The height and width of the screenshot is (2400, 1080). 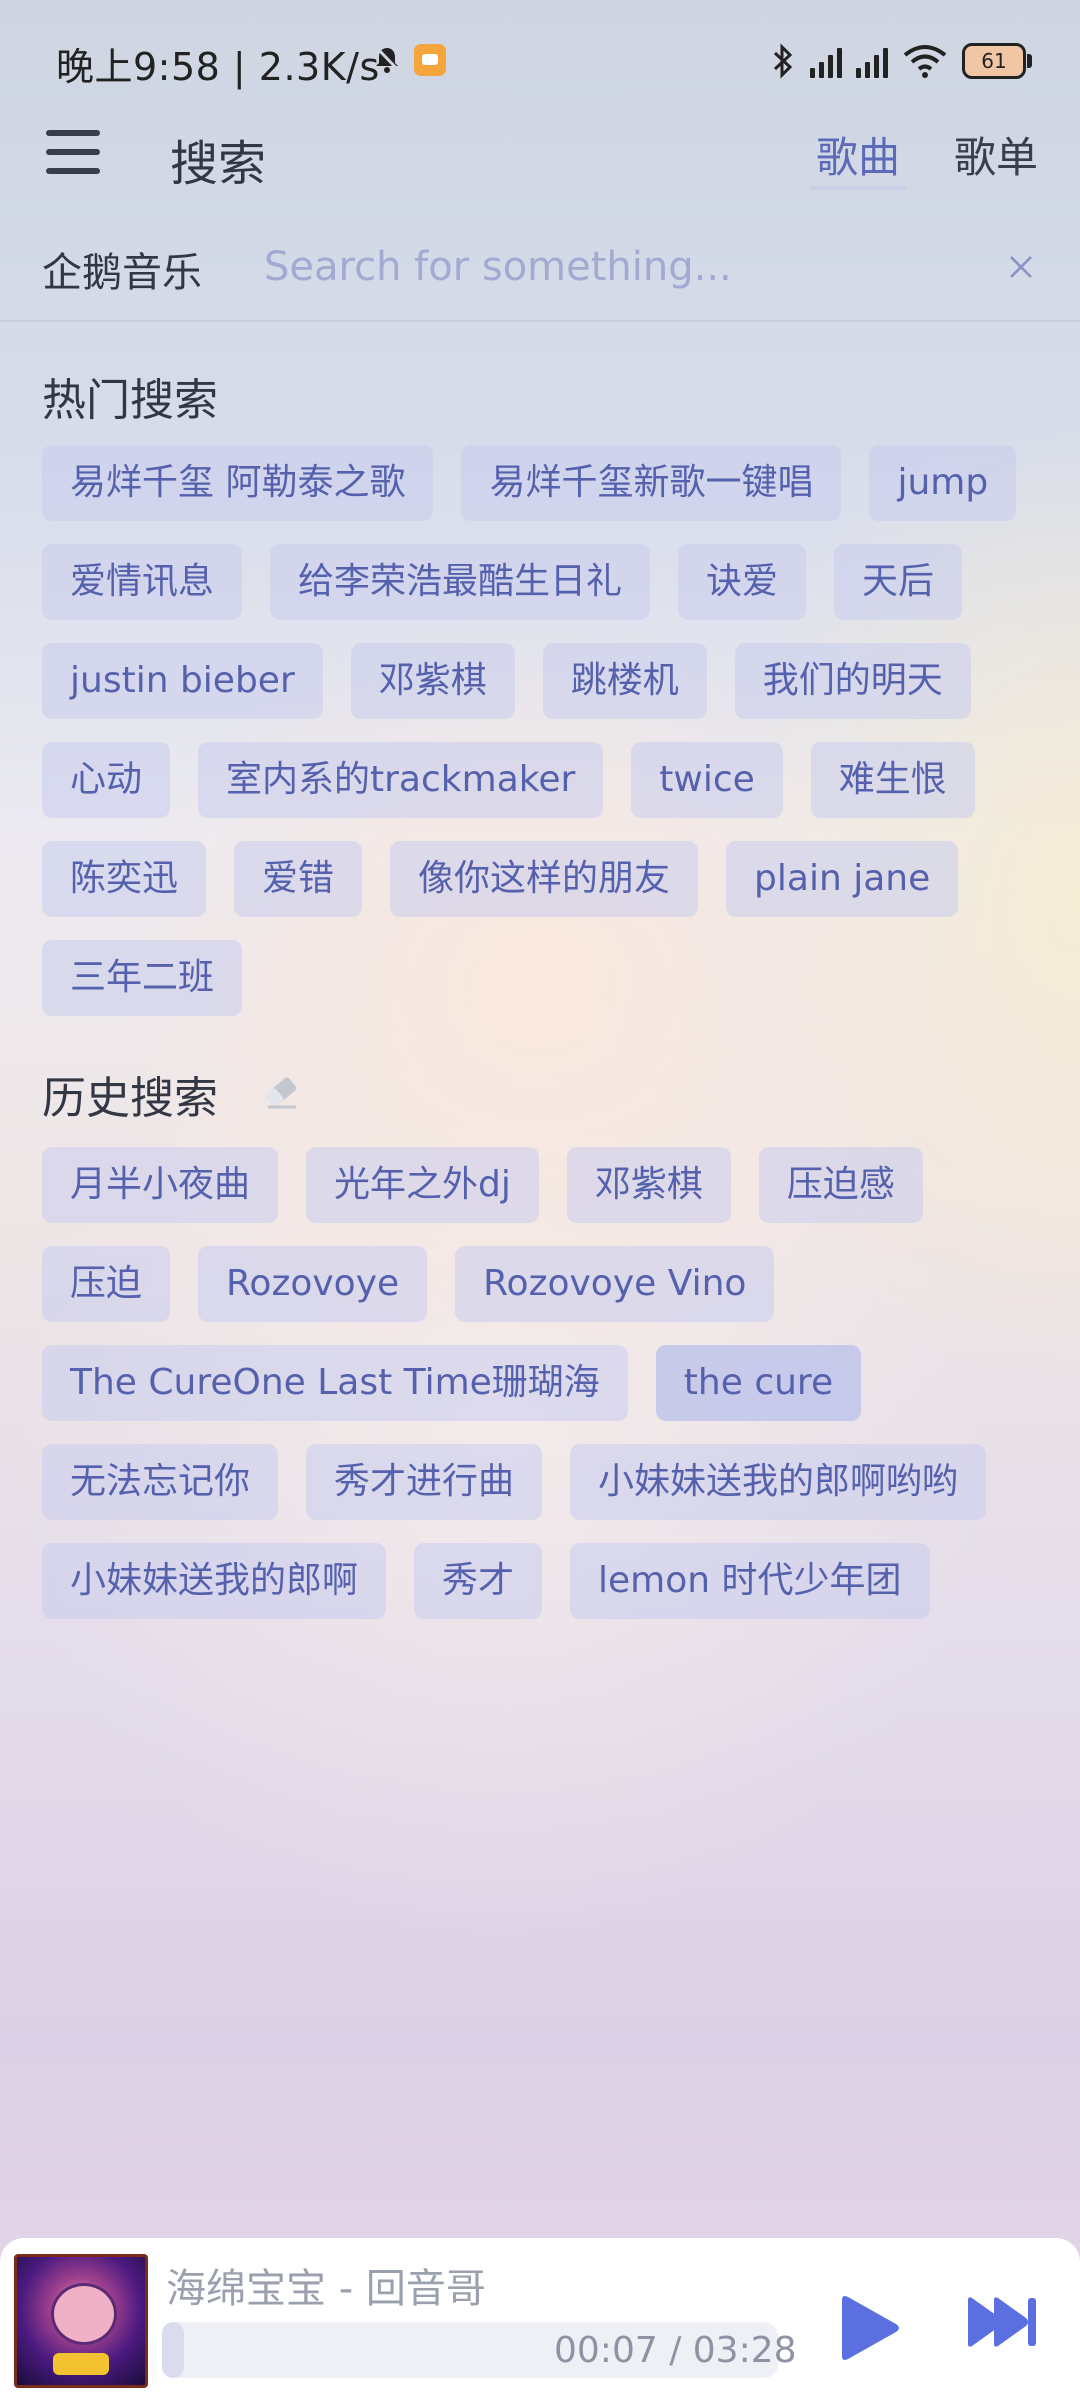 I want to click on music-source-selector: 企鹅音乐, so click(x=122, y=269).